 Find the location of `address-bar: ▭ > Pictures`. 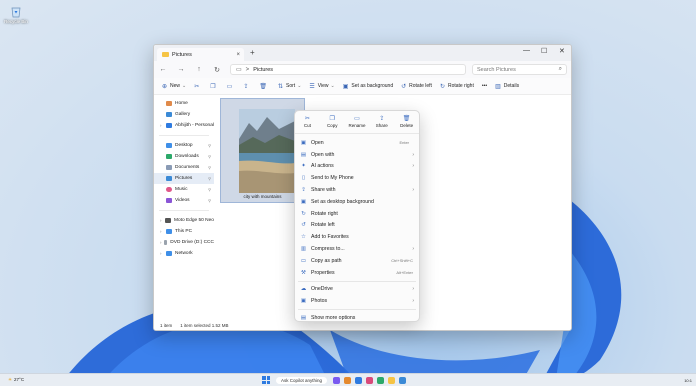

address-bar: ▭ > Pictures is located at coordinates (348, 69).